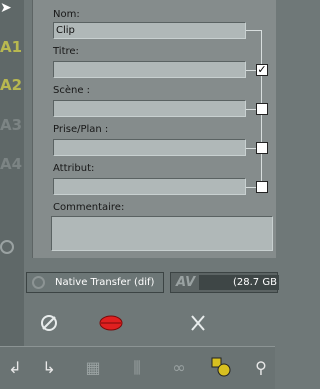 This screenshot has width=320, height=389. What do you see at coordinates (255, 282) in the screenshot?
I see `free-space-value: (28.7 GB` at bounding box center [255, 282].